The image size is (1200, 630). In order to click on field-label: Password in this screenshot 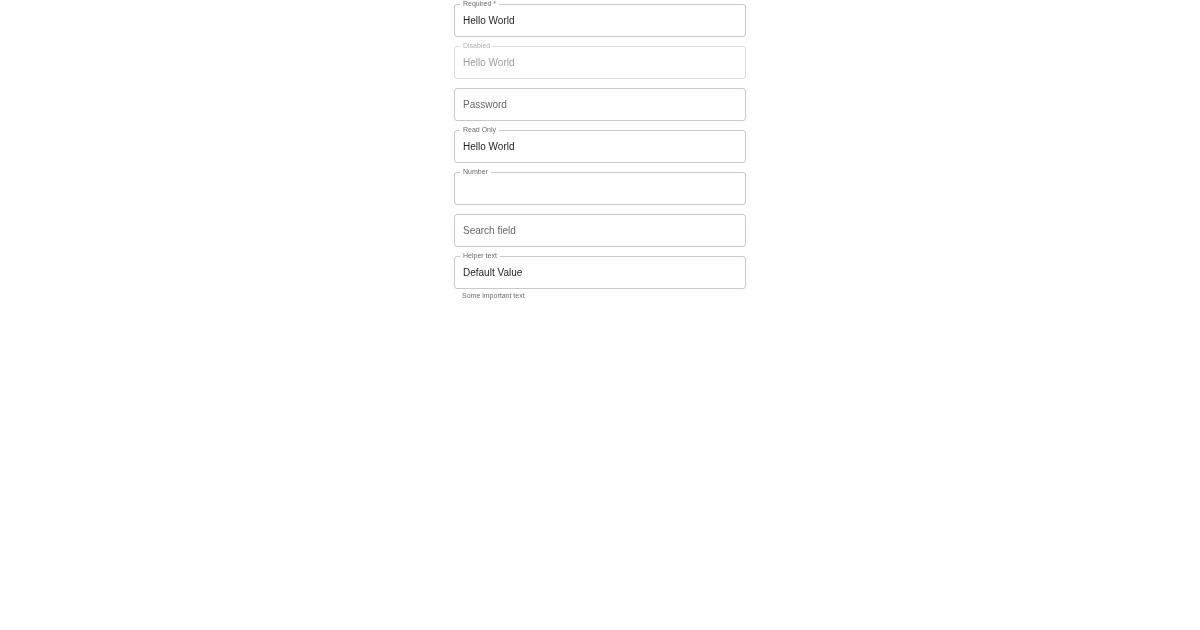, I will do `click(485, 105)`.